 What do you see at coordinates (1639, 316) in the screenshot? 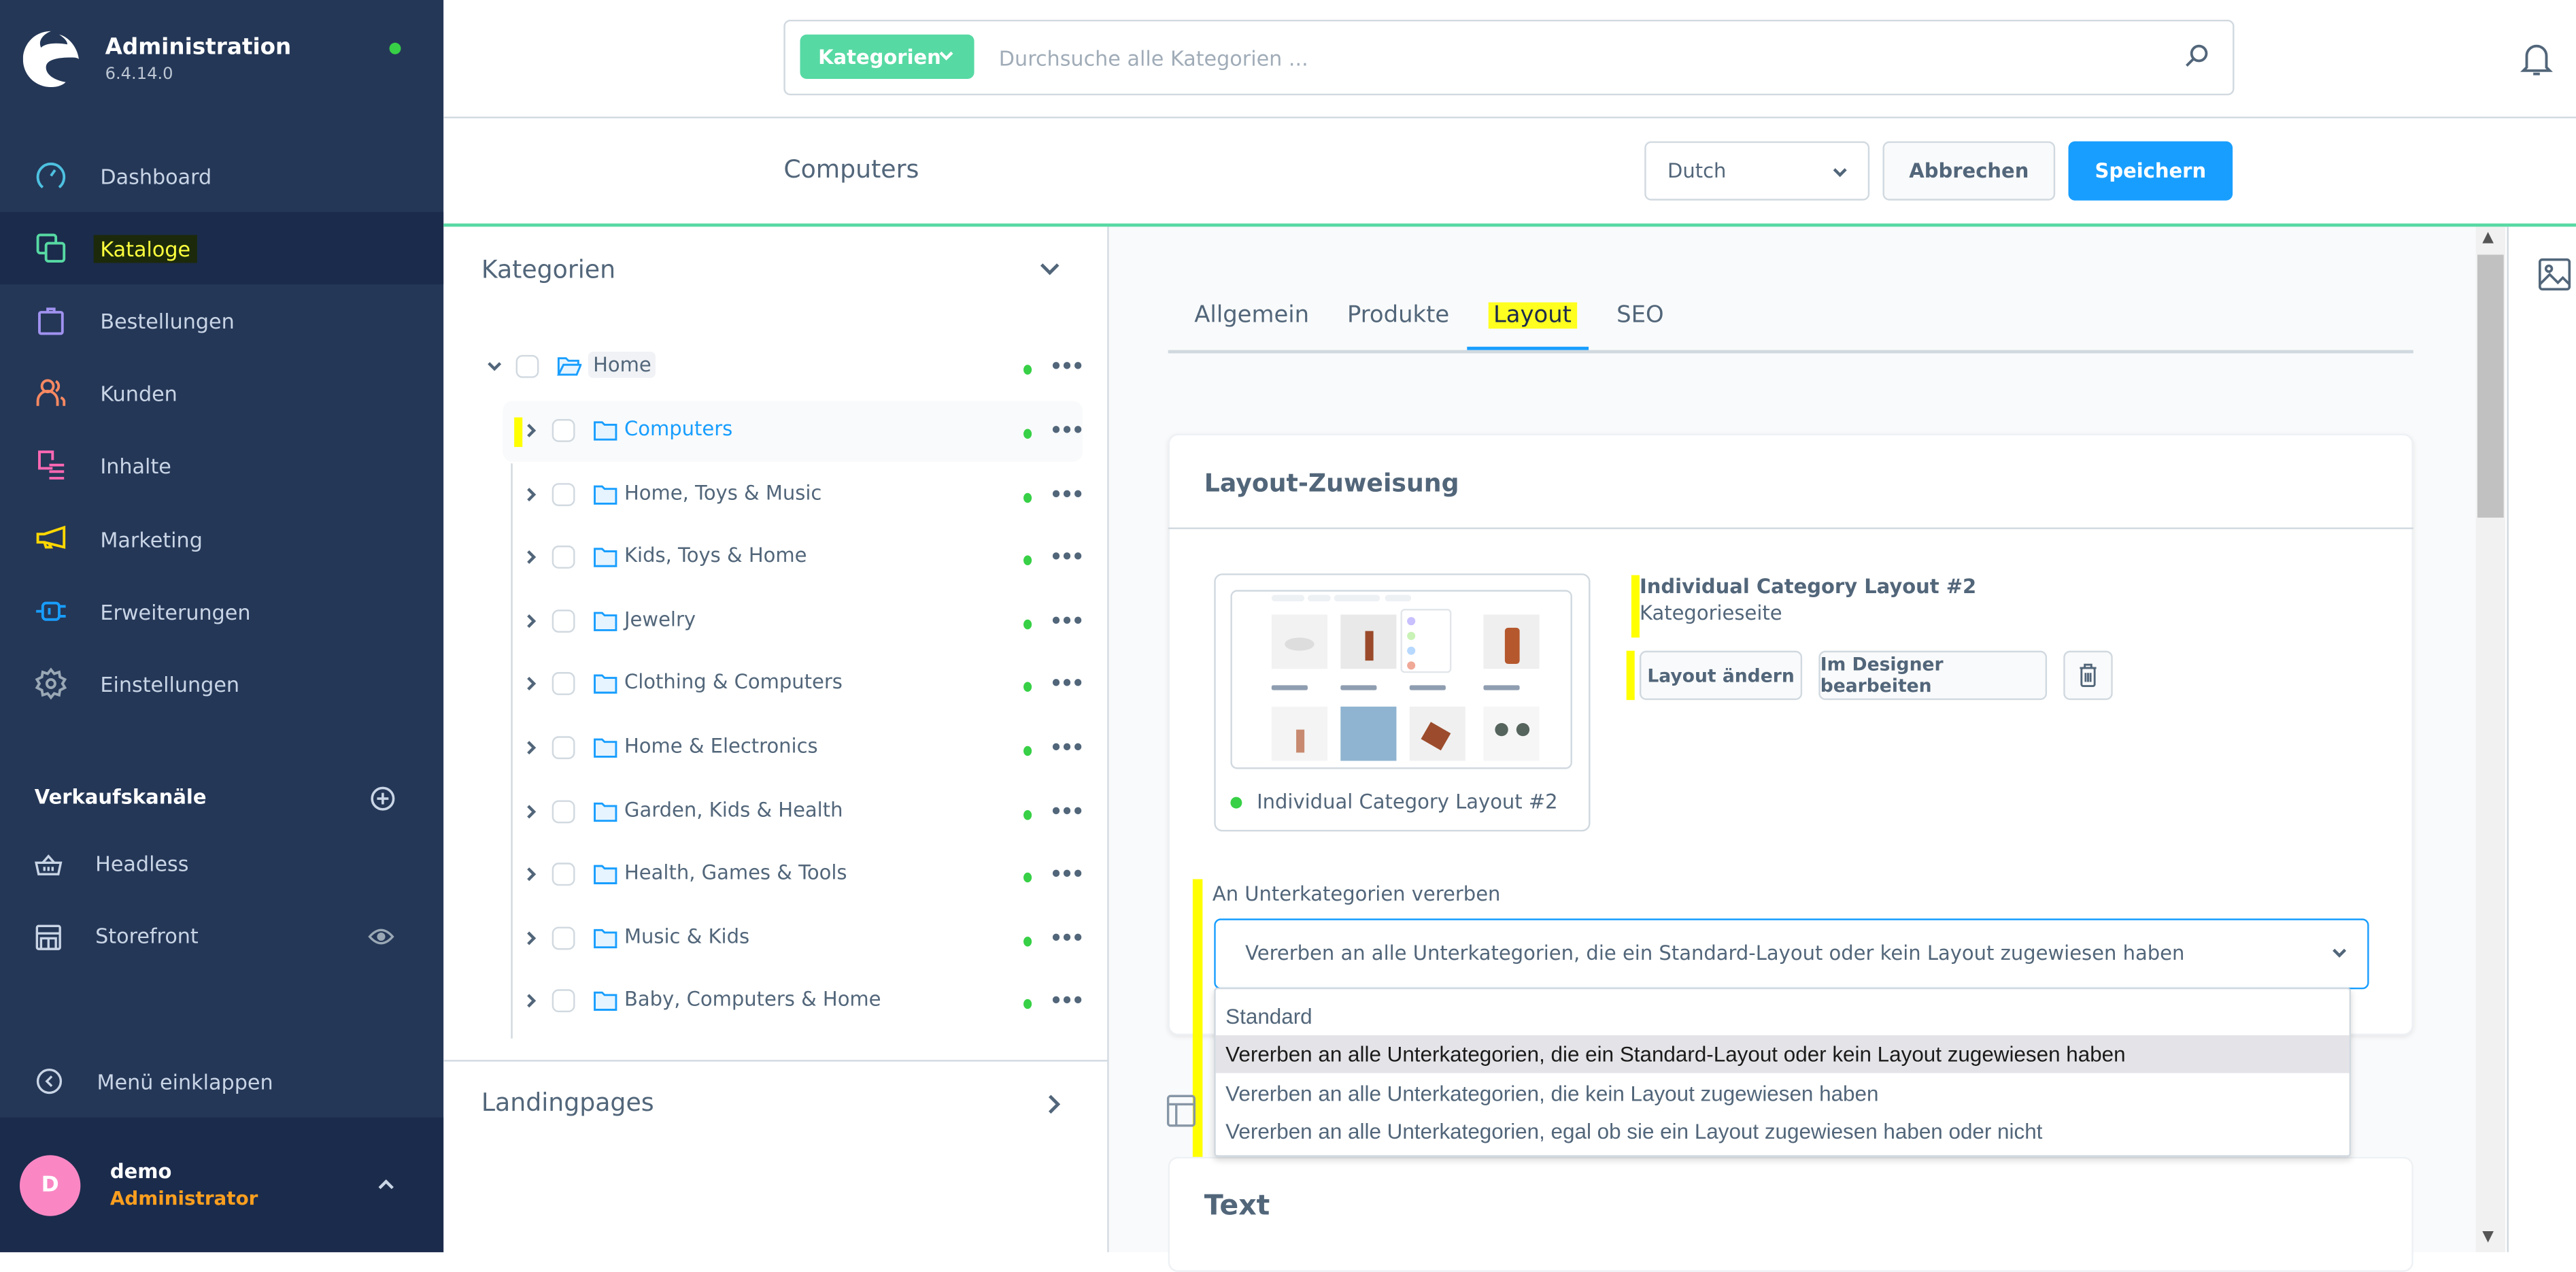
I see `tab-seo: SEO` at bounding box center [1639, 316].